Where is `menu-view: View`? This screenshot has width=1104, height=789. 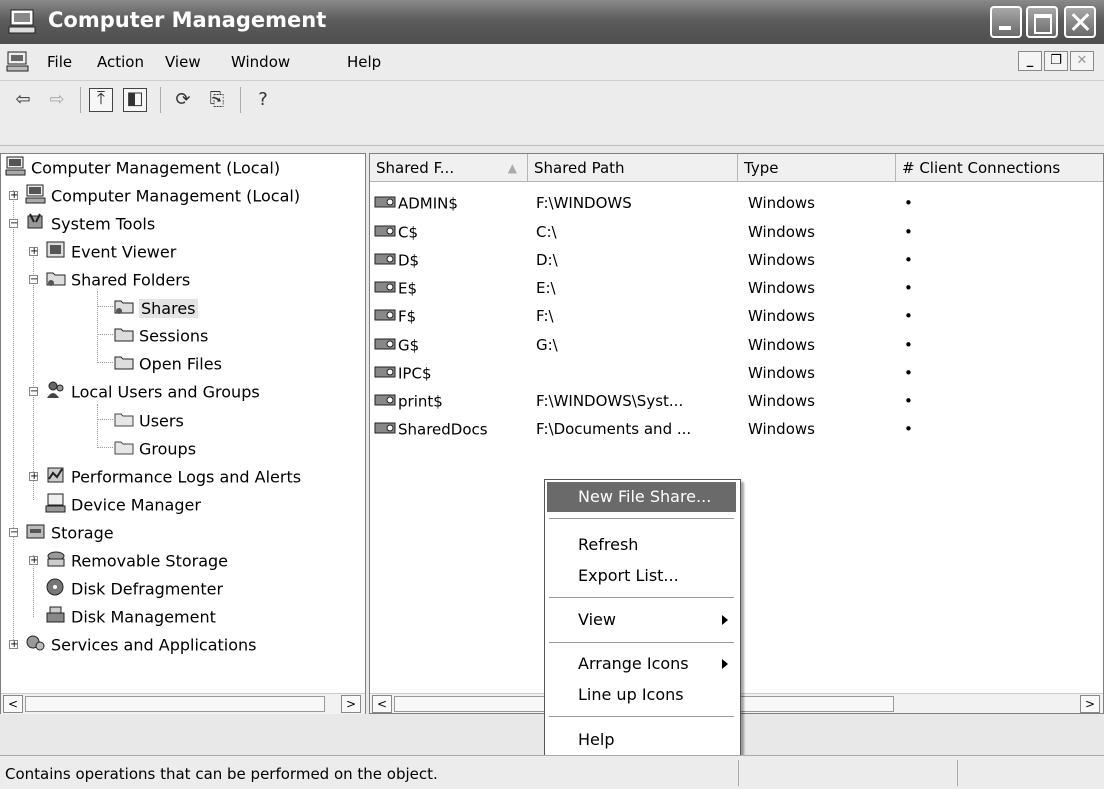 menu-view: View is located at coordinates (183, 62).